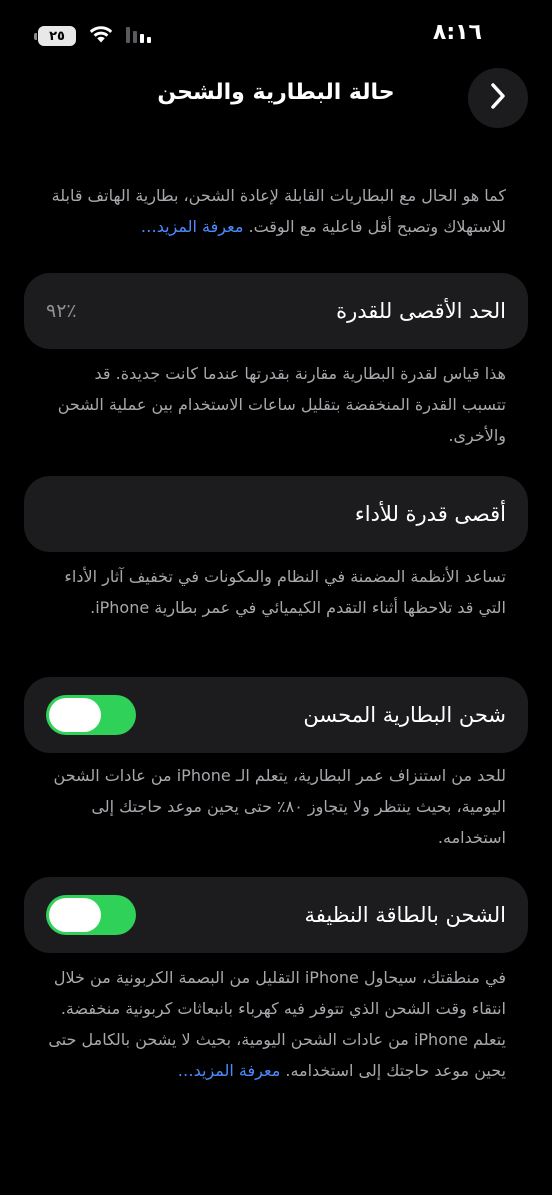  I want to click on max-capacity-label: الحد الأقصى للقدرة, so click(421, 311).